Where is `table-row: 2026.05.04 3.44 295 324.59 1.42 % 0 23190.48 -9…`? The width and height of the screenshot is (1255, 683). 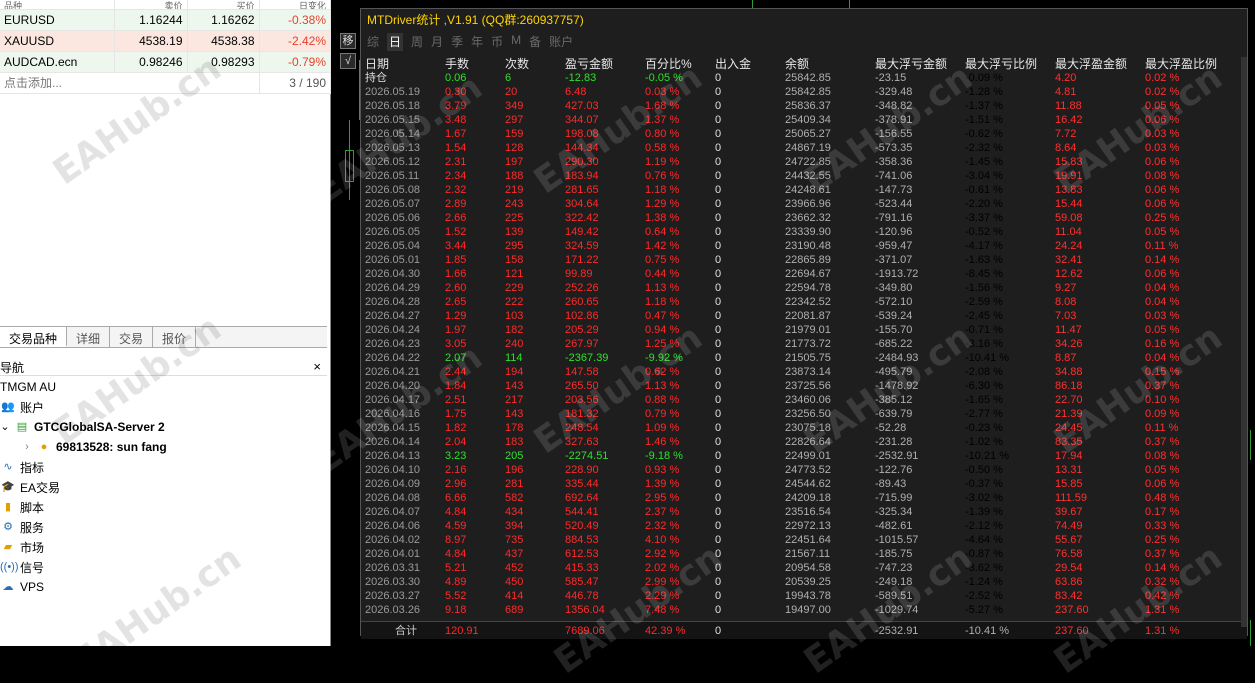
table-row: 2026.05.04 3.44 295 324.59 1.42 % 0 23190.48 -9… is located at coordinates (804, 246).